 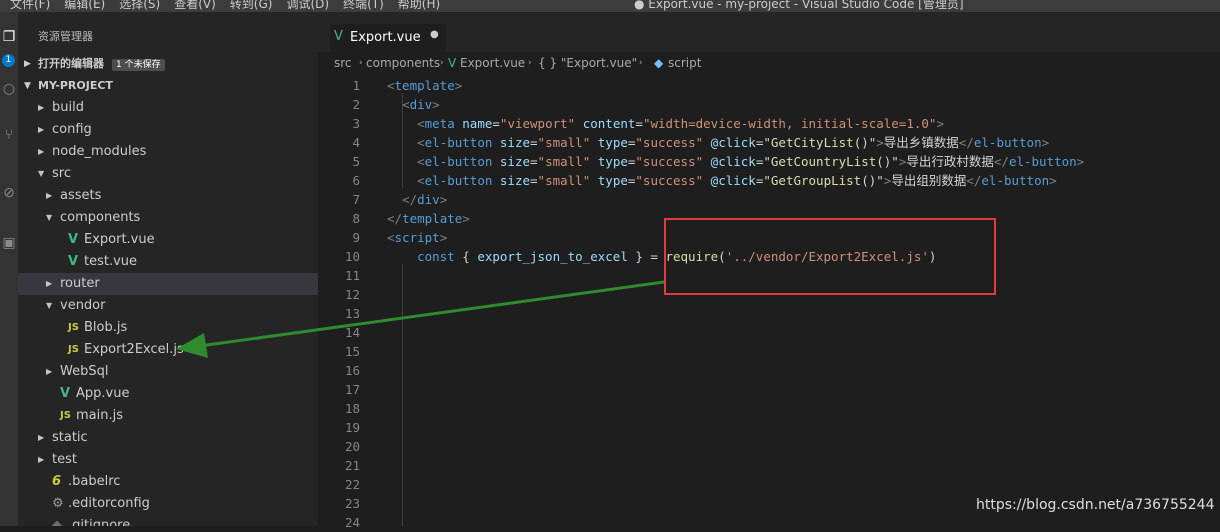 I want to click on arrow-shaft, so click(x=432, y=314).